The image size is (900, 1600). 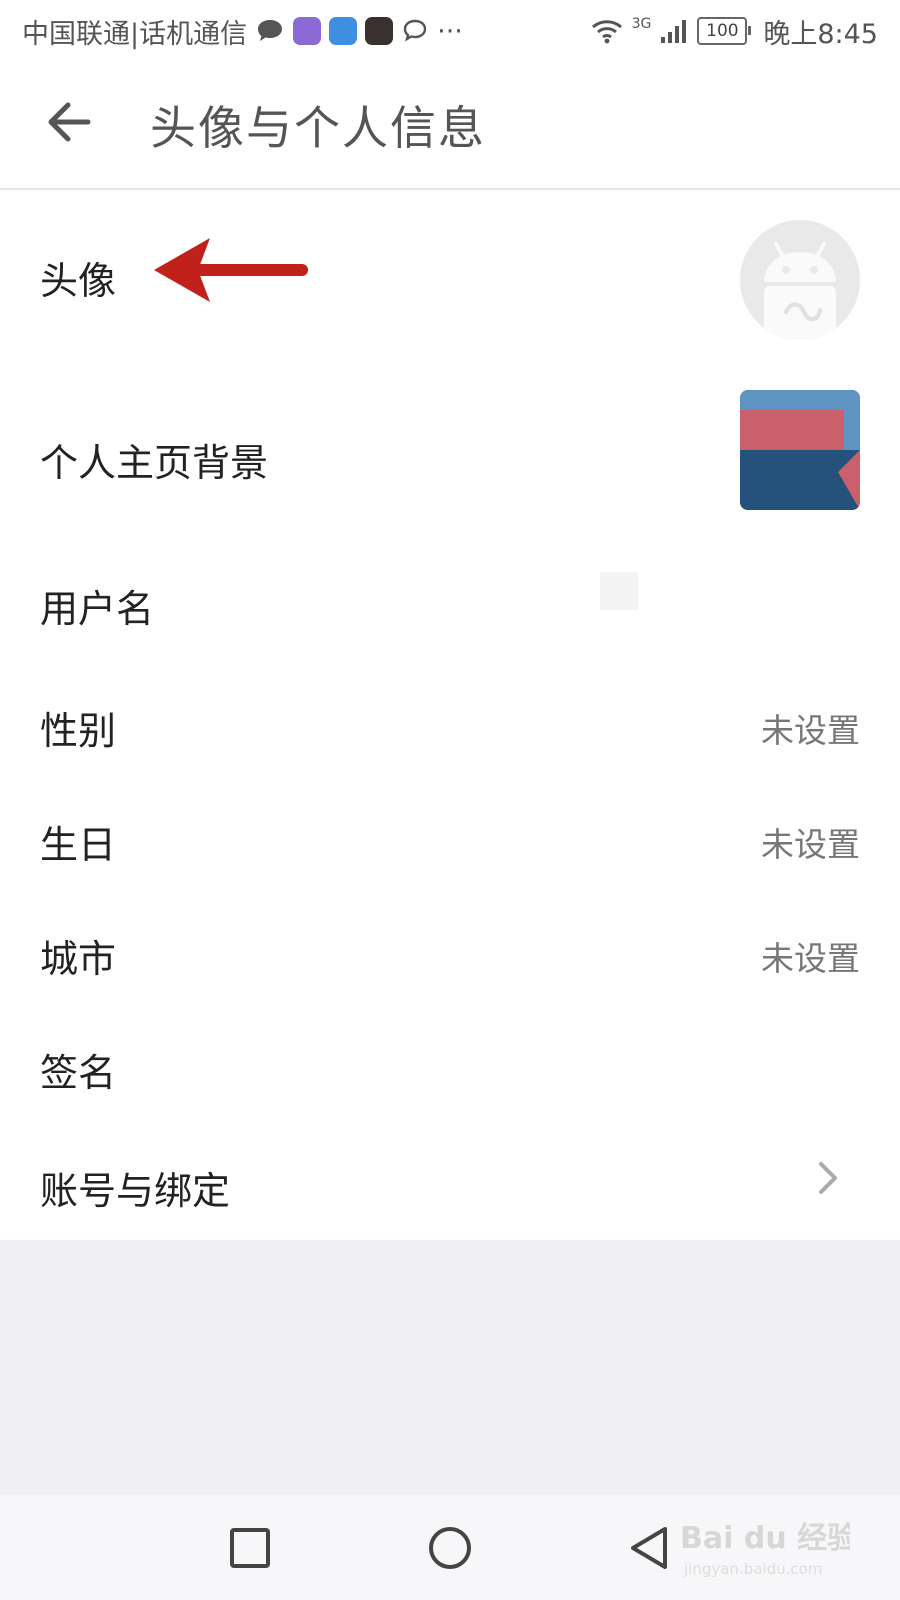 I want to click on username-label: 用户名, so click(x=97, y=609).